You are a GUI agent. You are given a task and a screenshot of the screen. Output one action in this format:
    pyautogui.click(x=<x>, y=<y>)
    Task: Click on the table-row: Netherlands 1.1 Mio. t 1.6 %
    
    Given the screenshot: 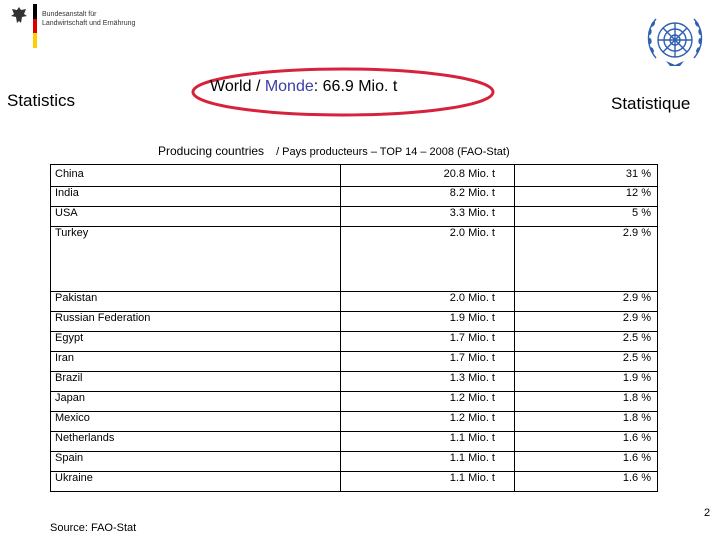 What is the action you would take?
    pyautogui.click(x=354, y=441)
    